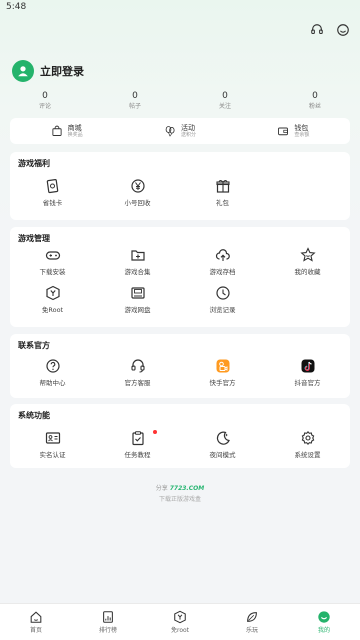  What do you see at coordinates (52, 255) in the screenshot?
I see `gamepad-icon` at bounding box center [52, 255].